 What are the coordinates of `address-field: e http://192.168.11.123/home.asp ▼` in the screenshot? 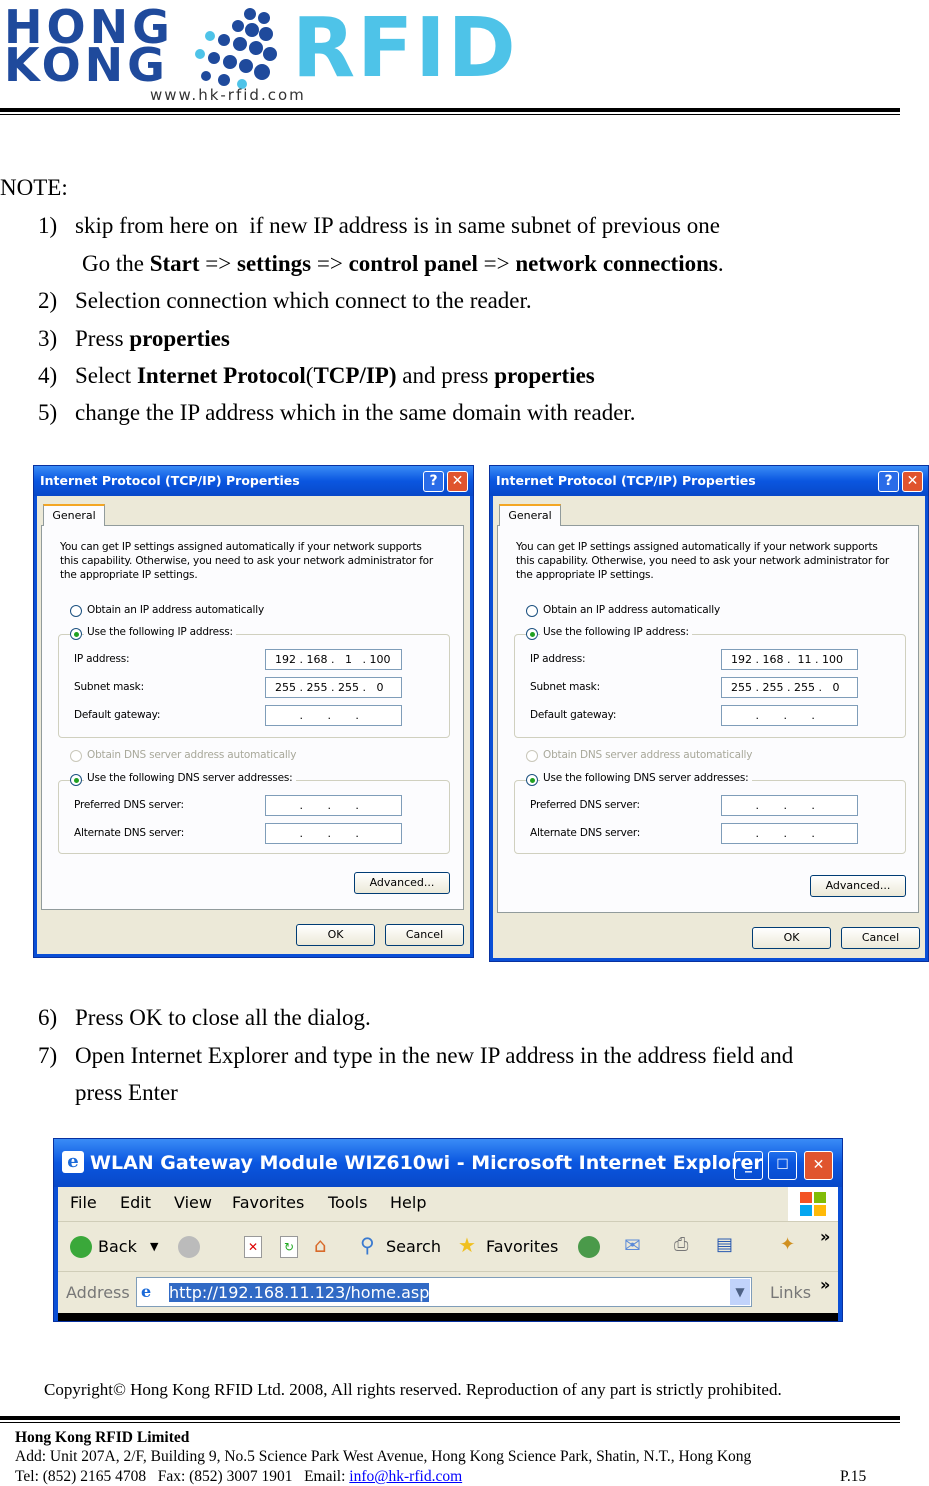 It's located at (444, 1292).